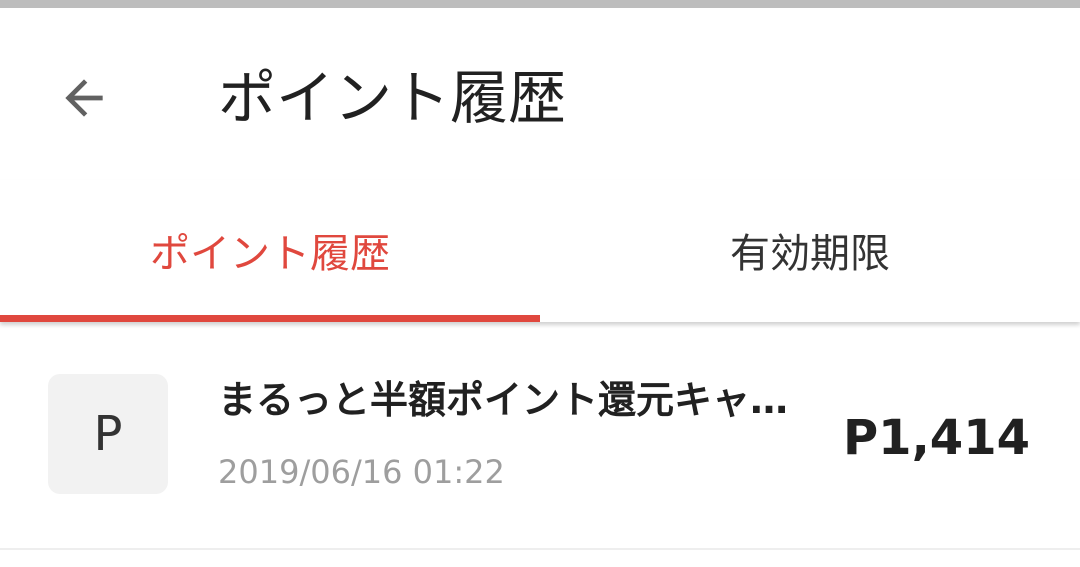 This screenshot has height=567, width=1080. Describe the element at coordinates (540, 549) in the screenshot. I see `divider` at that location.